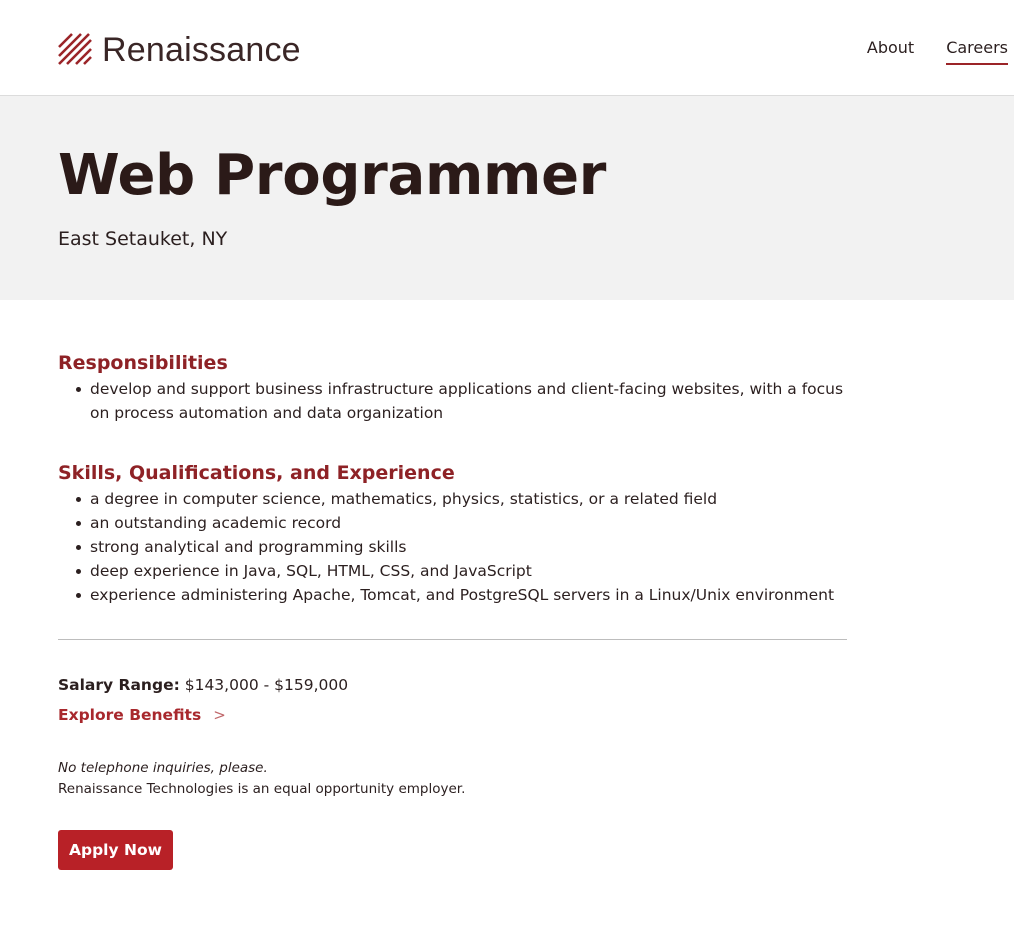 This screenshot has width=1014, height=931. I want to click on nav-careers: Careers, so click(977, 51).